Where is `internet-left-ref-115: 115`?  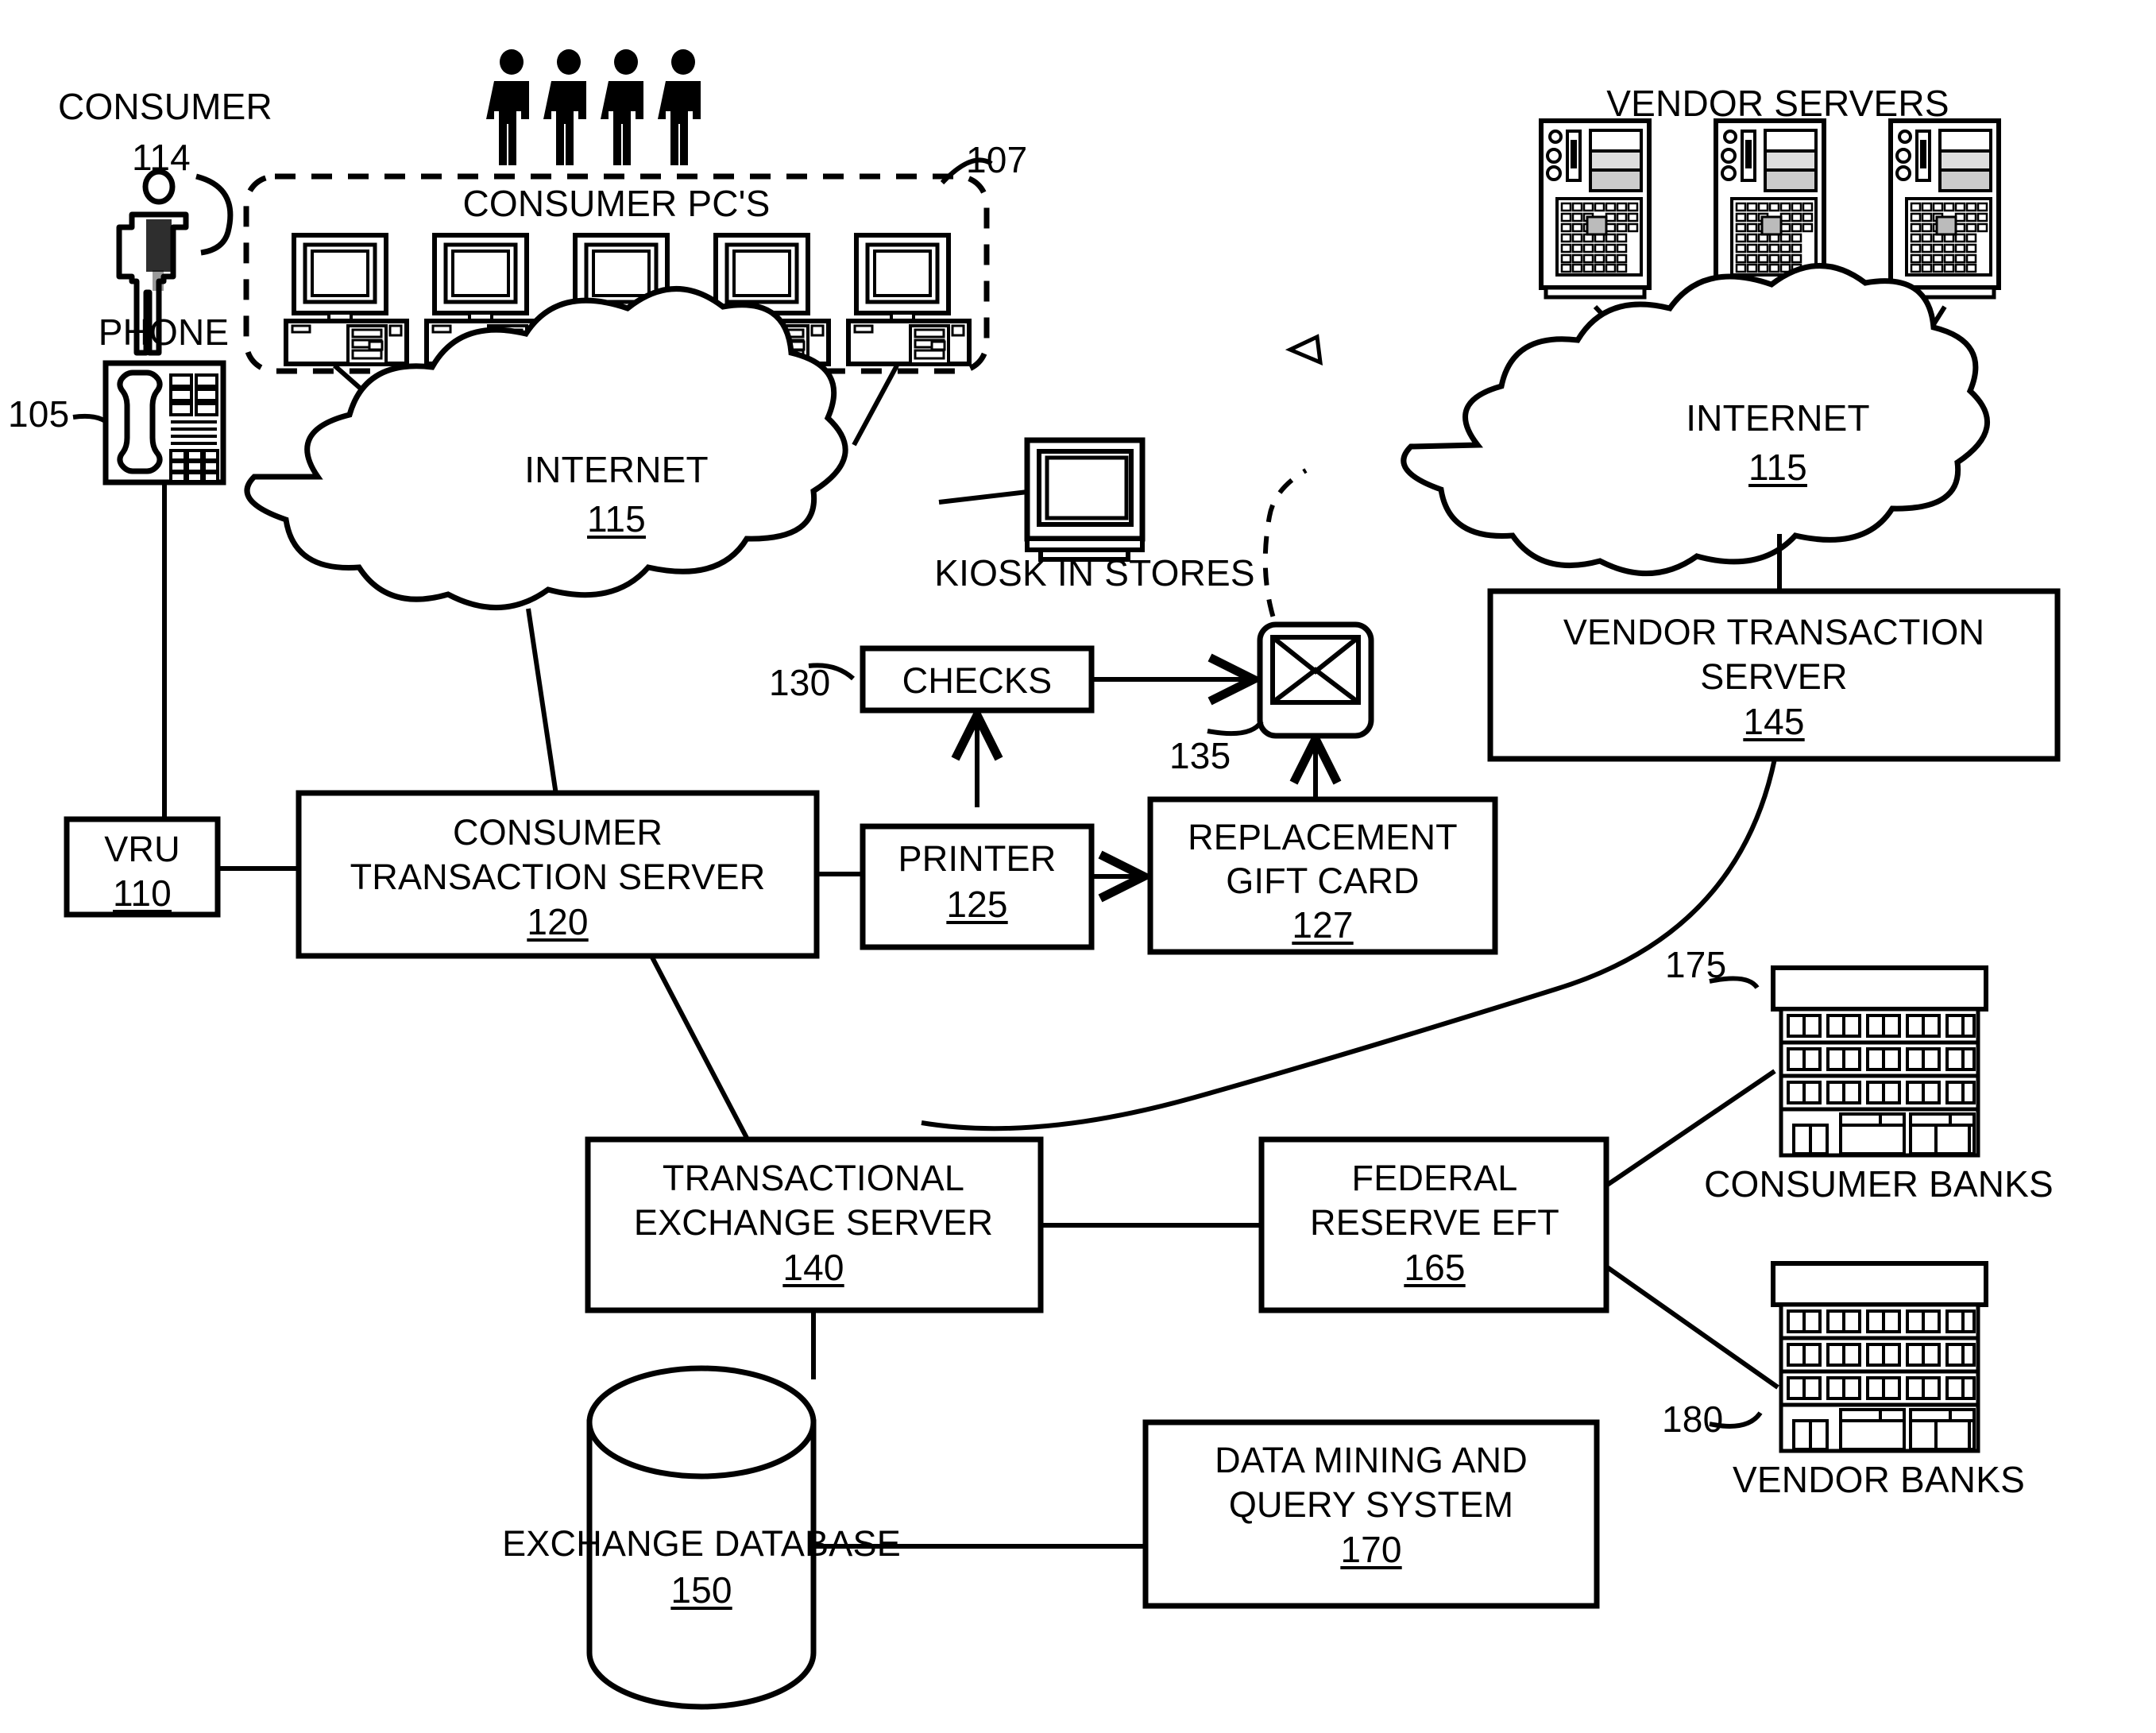 internet-left-ref-115: 115 is located at coordinates (617, 519).